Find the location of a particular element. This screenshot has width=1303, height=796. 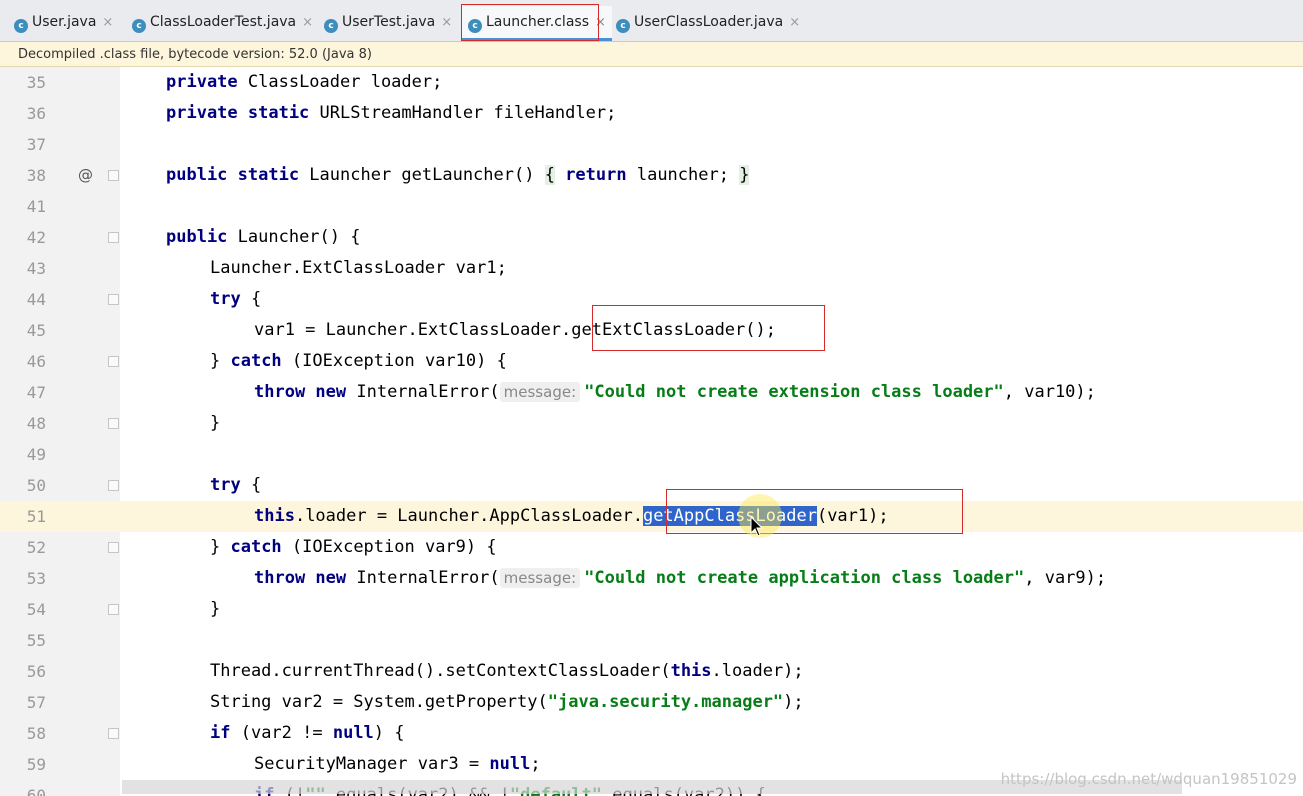

line-number: 36 is located at coordinates (36, 113).